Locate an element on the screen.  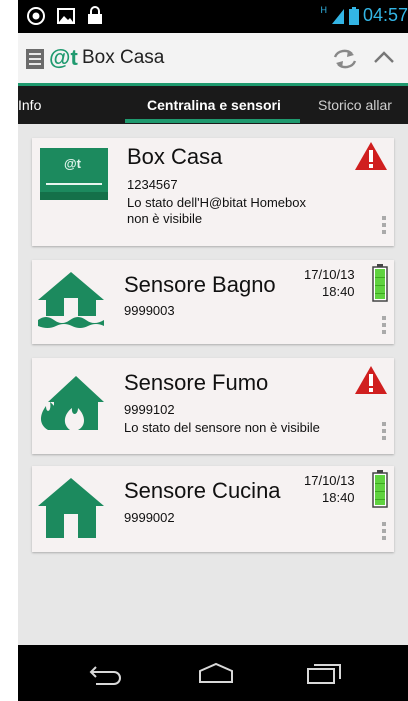
lock-icon is located at coordinates (95, 15).